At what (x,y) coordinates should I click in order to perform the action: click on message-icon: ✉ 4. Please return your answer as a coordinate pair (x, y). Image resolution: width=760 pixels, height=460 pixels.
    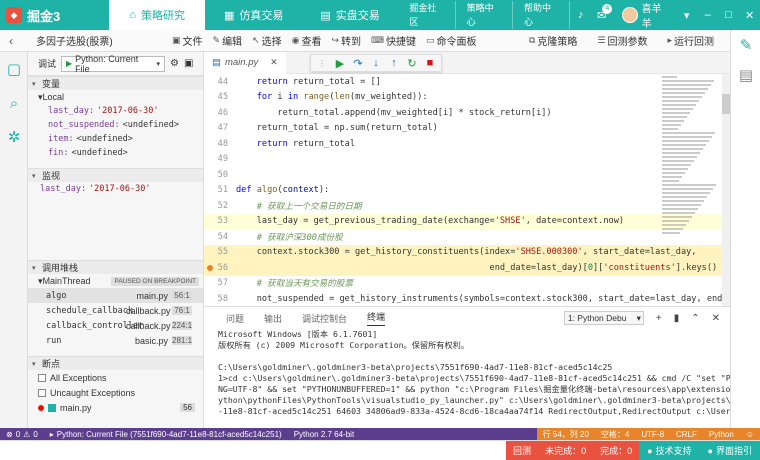
    Looking at the image, I should click on (602, 12).